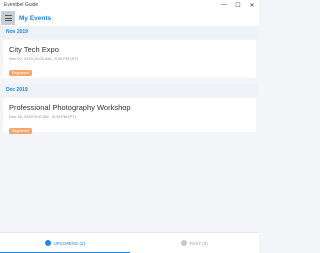 This screenshot has height=253, width=320. I want to click on event-time: Nov 02, 2019 10:00 AM - 3:00 PM (PT), so click(44, 58).